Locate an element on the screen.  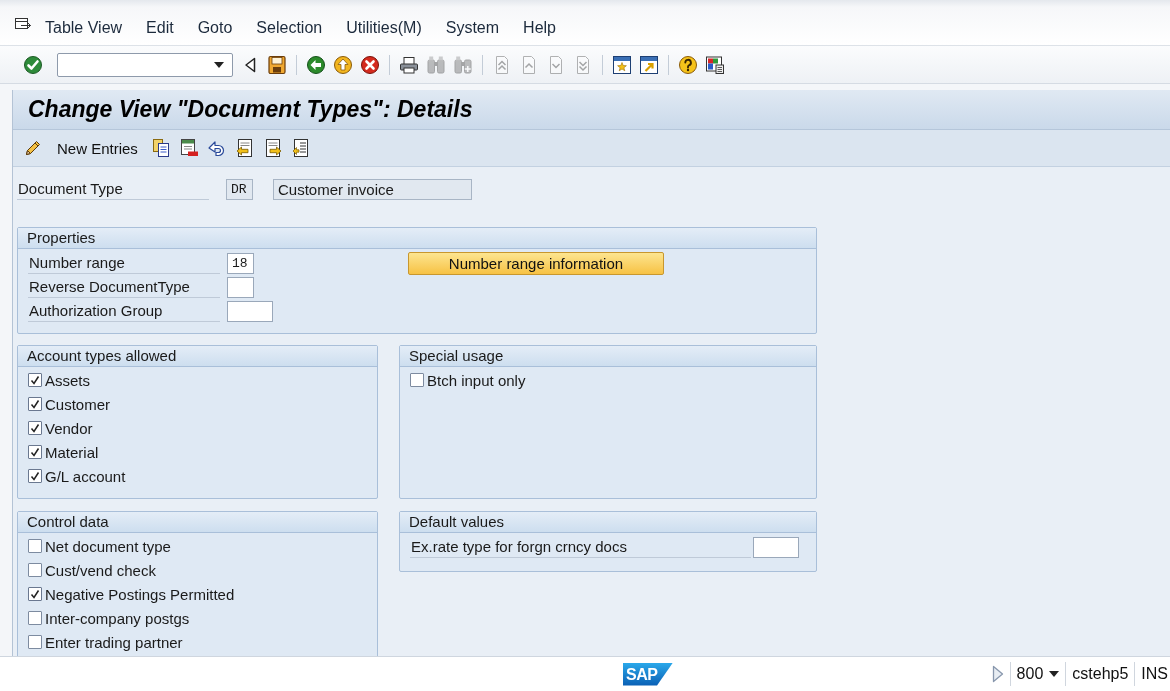
checkbox-label: Btch input only is located at coordinates (476, 380).